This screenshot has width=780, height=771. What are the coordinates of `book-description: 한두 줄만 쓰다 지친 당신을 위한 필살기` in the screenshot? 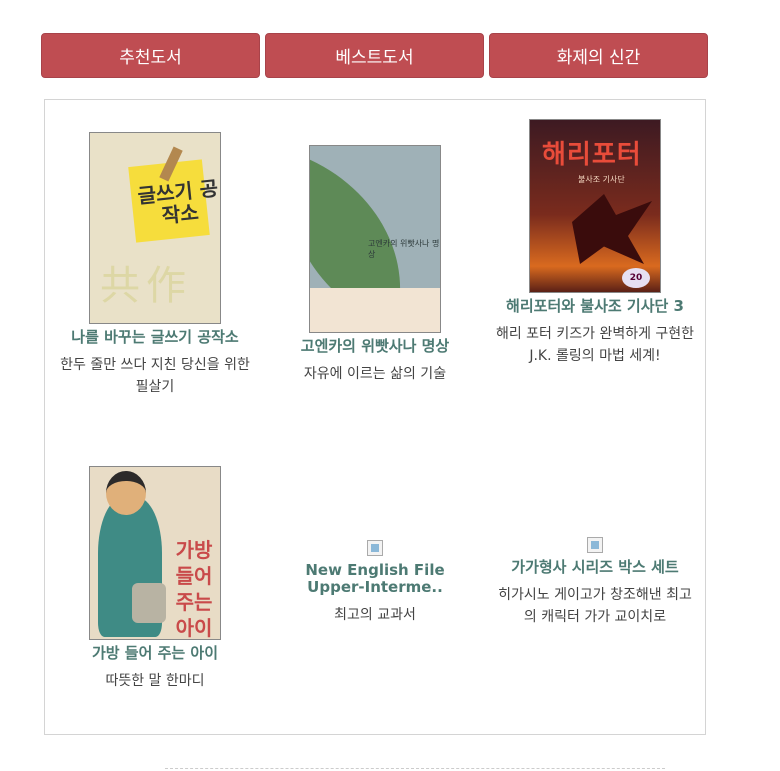 It's located at (155, 376).